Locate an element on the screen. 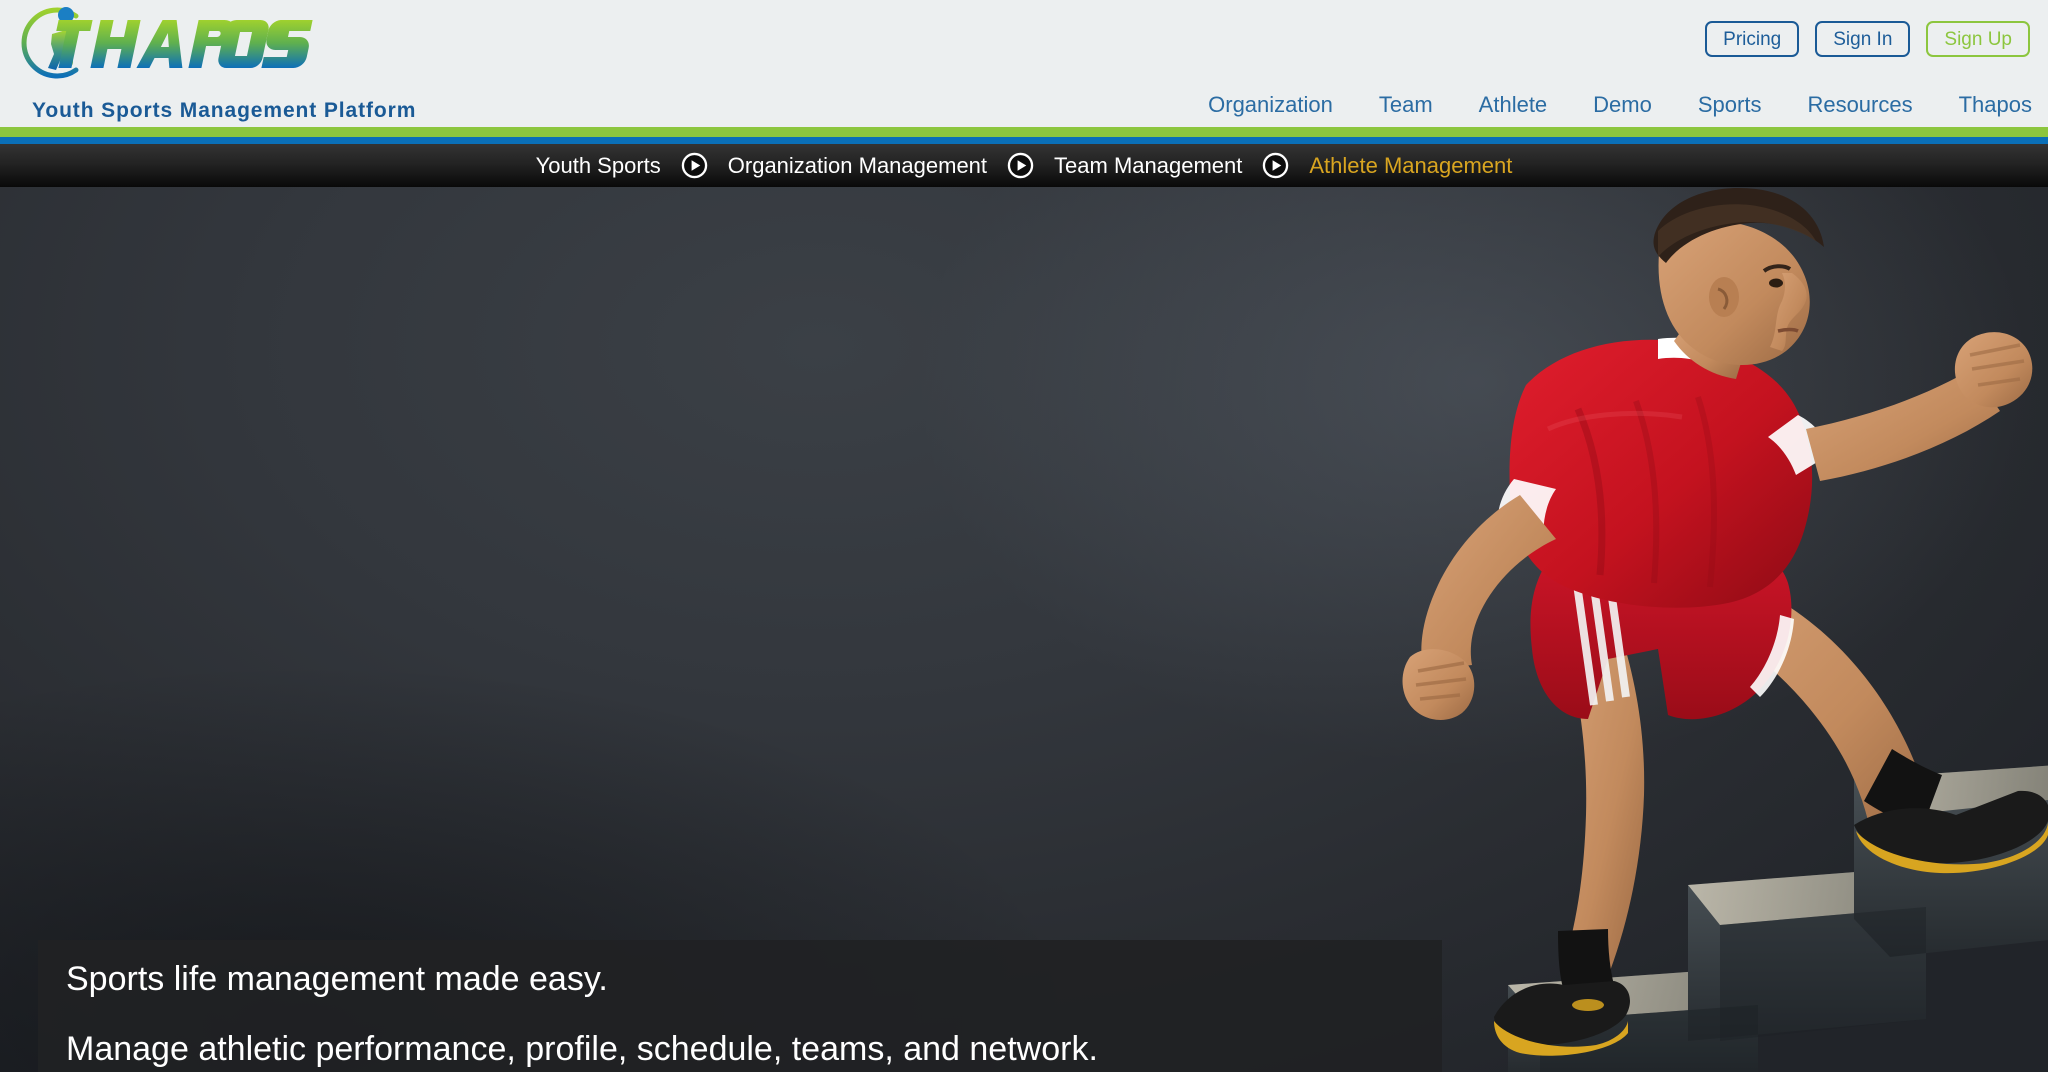  brand-block: Youth Sports Management Platform is located at coordinates (278, 64).